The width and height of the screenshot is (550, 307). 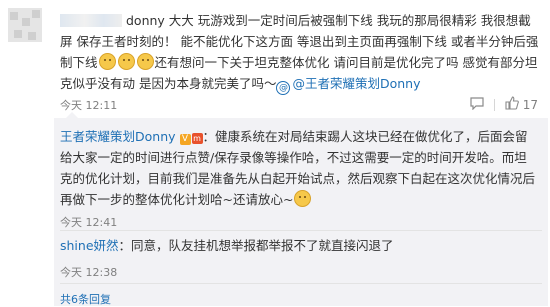 What do you see at coordinates (89, 222) in the screenshot?
I see `reply-timestamp: 今天 12:41` at bounding box center [89, 222].